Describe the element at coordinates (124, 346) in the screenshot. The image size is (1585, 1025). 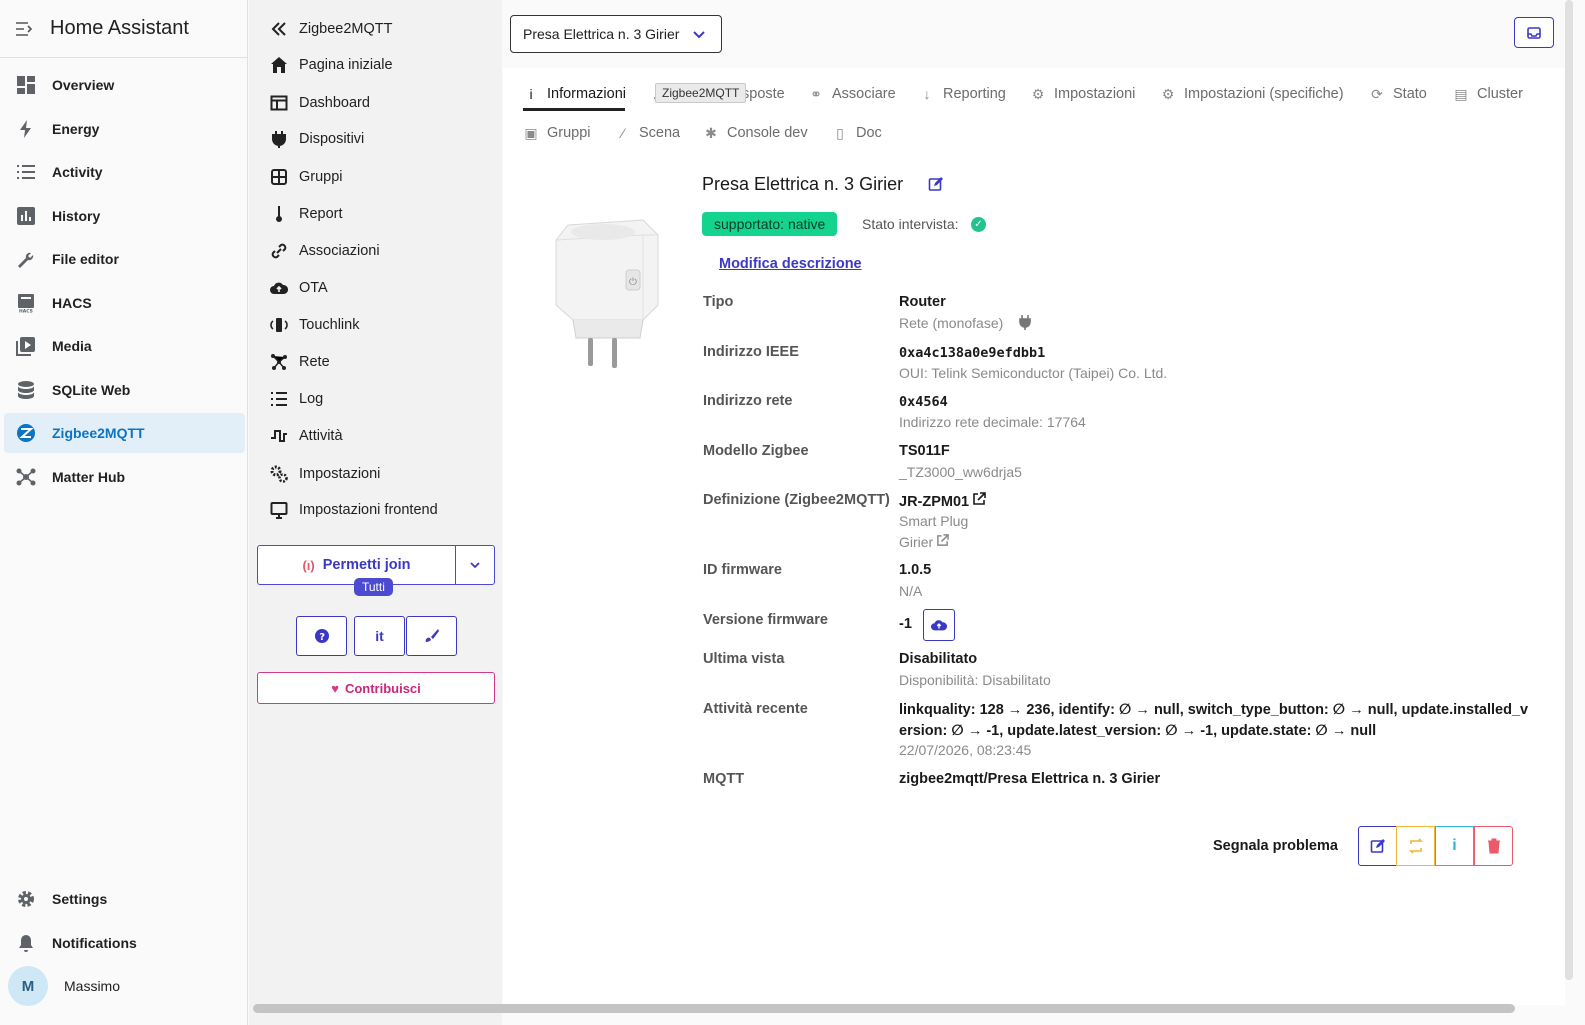
I see `sidebar-item-media: Media` at that location.